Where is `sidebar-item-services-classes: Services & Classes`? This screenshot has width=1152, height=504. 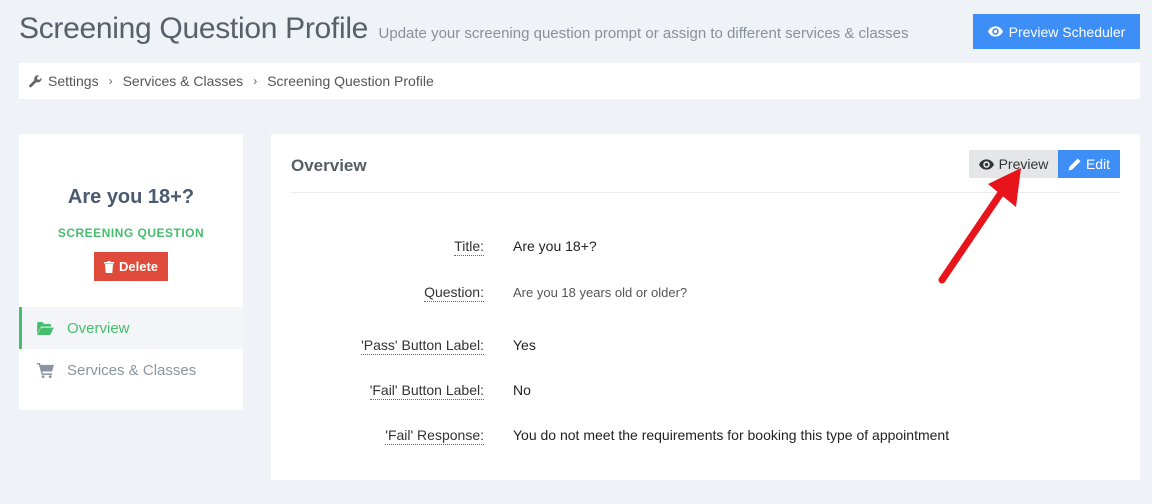
sidebar-item-services-classes: Services & Classes is located at coordinates (131, 370).